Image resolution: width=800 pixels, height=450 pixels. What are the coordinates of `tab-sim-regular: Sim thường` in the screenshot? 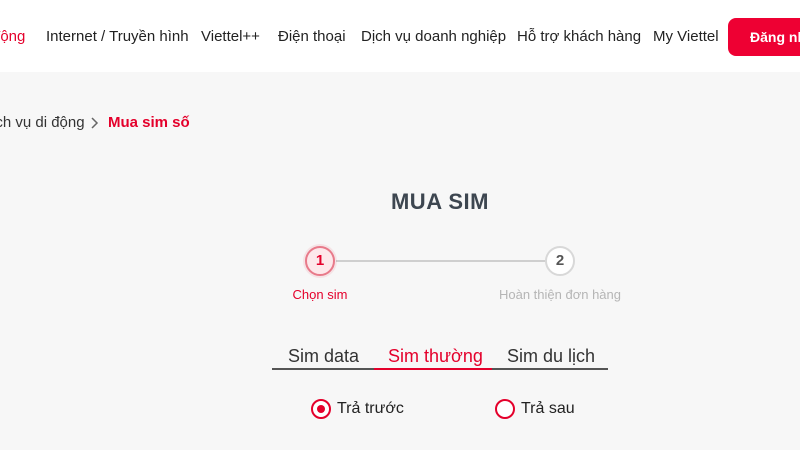 It's located at (435, 356).